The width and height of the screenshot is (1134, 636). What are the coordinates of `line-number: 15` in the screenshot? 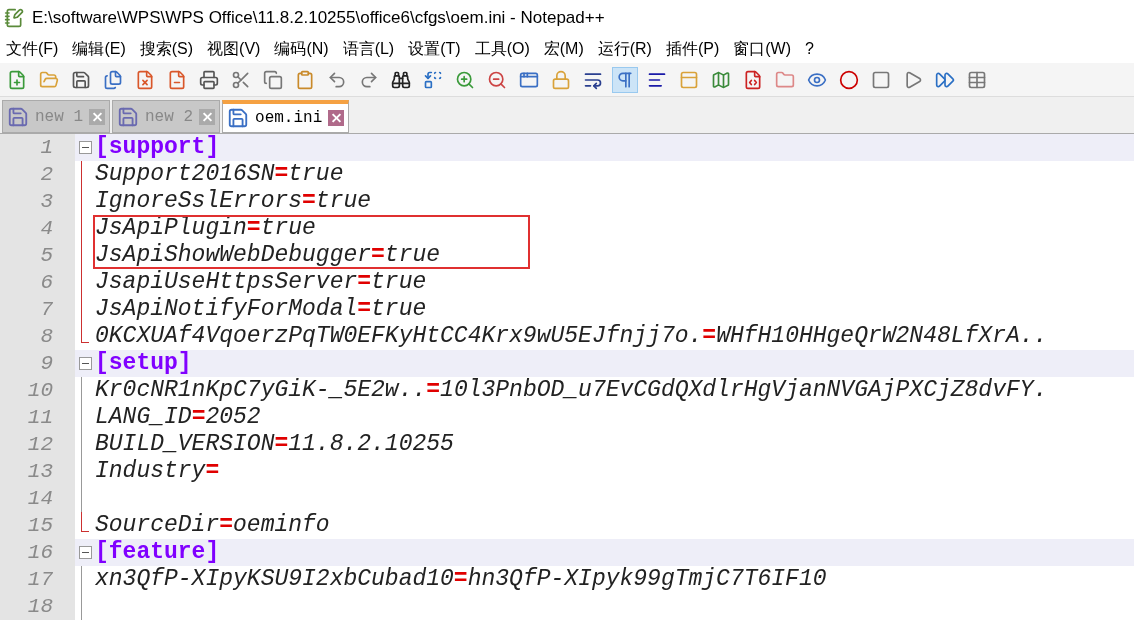 It's located at (40, 525).